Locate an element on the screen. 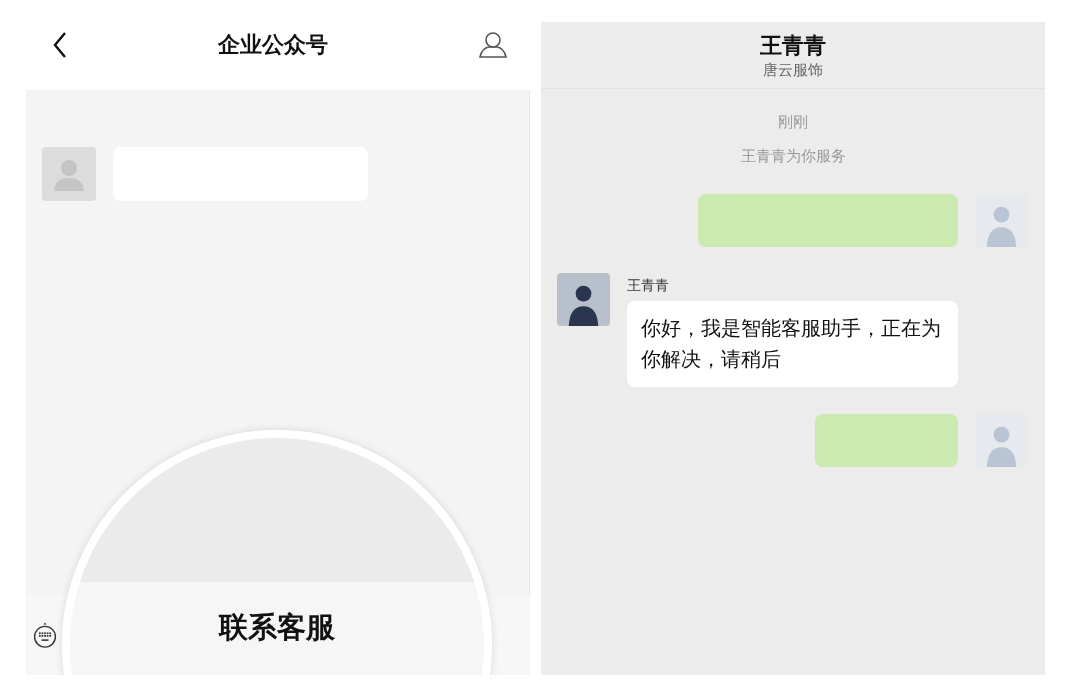 The width and height of the screenshot is (1067, 695). contact-name: 王青青 is located at coordinates (793, 45).